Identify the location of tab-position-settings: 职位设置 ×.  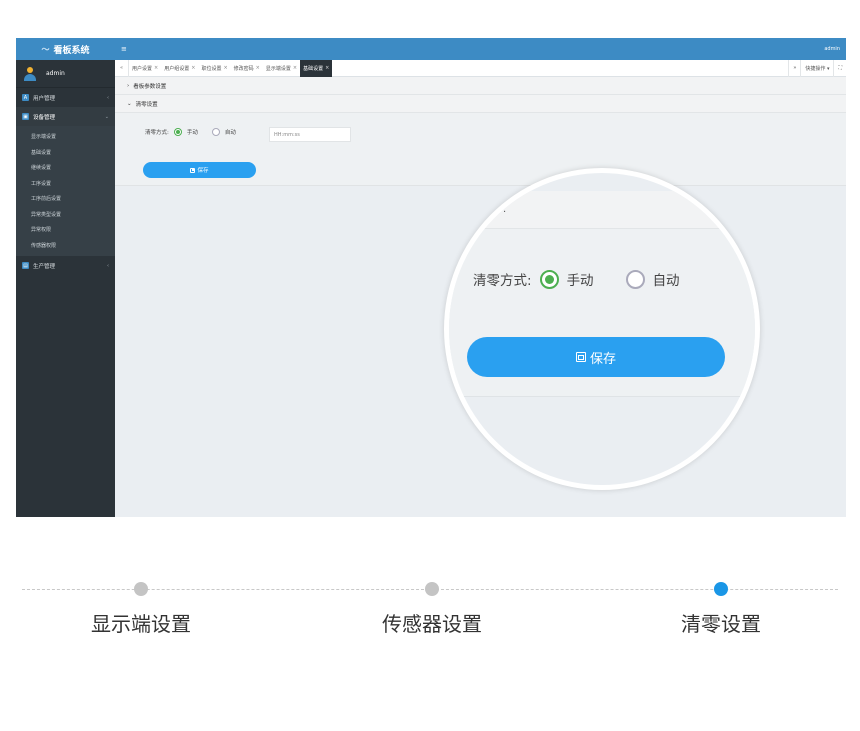
(214, 68).